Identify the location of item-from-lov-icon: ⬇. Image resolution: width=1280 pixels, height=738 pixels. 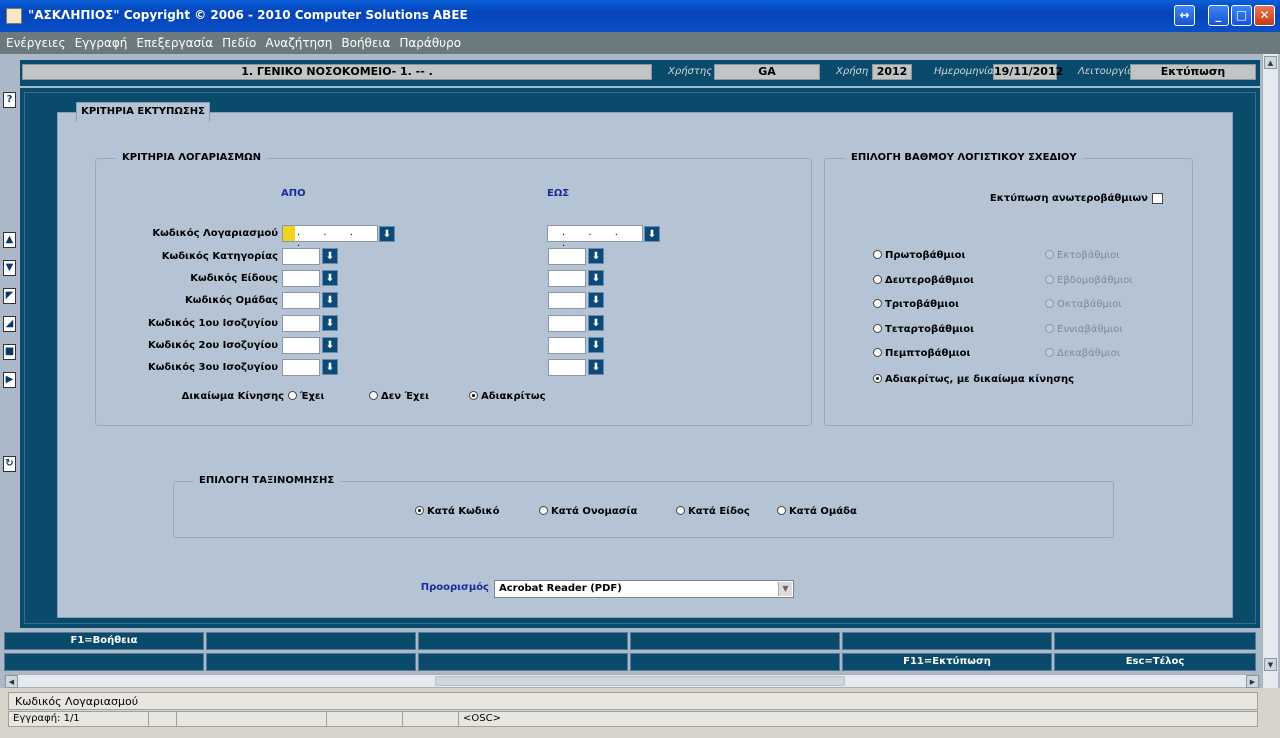
(330, 278).